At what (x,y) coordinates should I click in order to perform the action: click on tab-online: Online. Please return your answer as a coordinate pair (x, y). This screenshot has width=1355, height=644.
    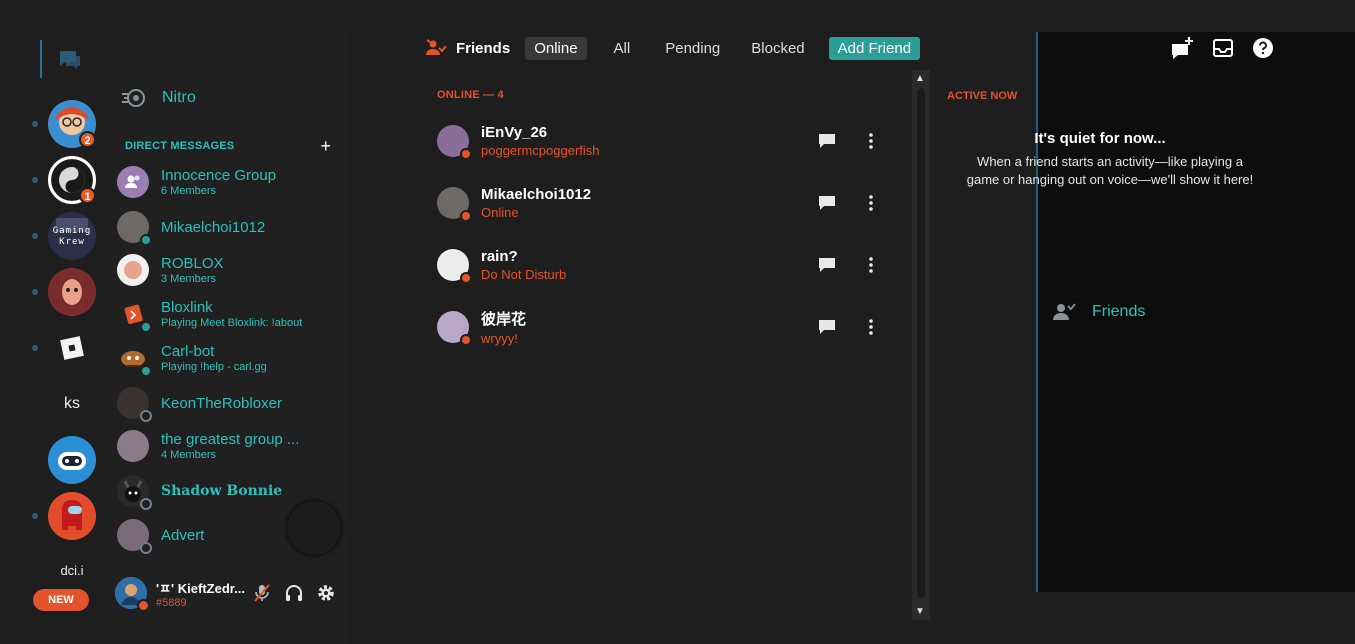
    Looking at the image, I should click on (556, 48).